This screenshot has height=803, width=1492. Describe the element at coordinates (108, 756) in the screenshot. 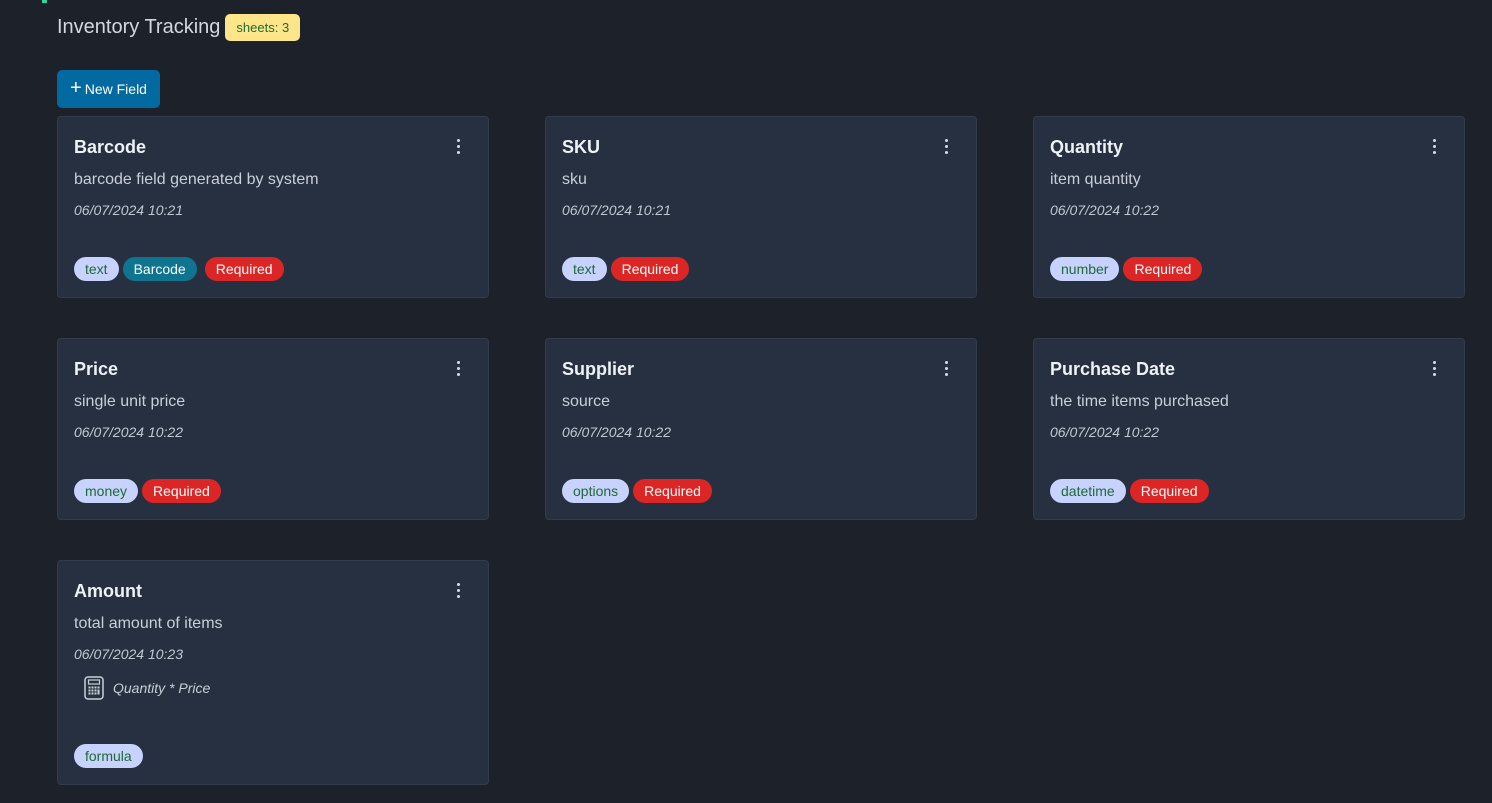

I see `type-tag: formula` at that location.